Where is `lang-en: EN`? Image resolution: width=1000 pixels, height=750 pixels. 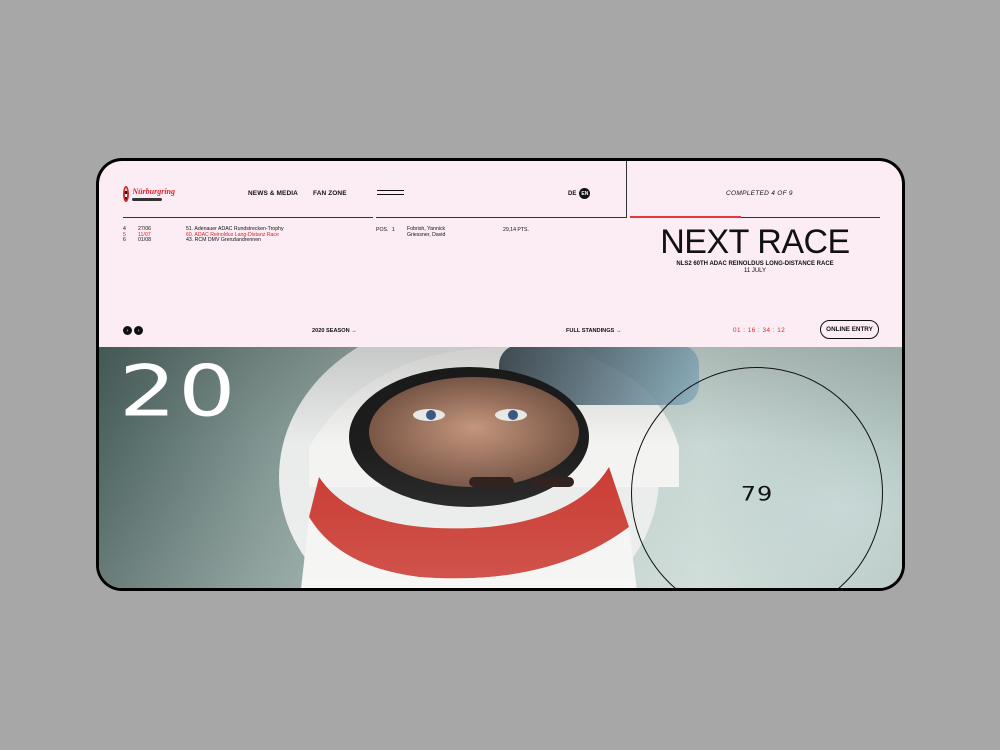 lang-en: EN is located at coordinates (585, 193).